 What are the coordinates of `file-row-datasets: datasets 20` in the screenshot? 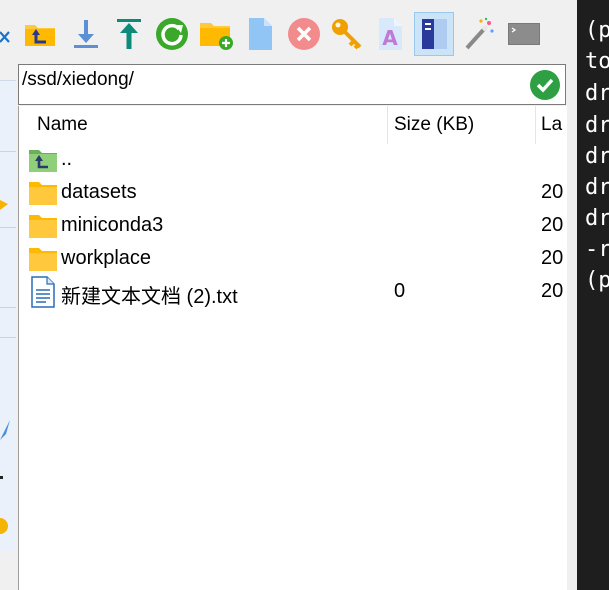 It's located at (293, 193).